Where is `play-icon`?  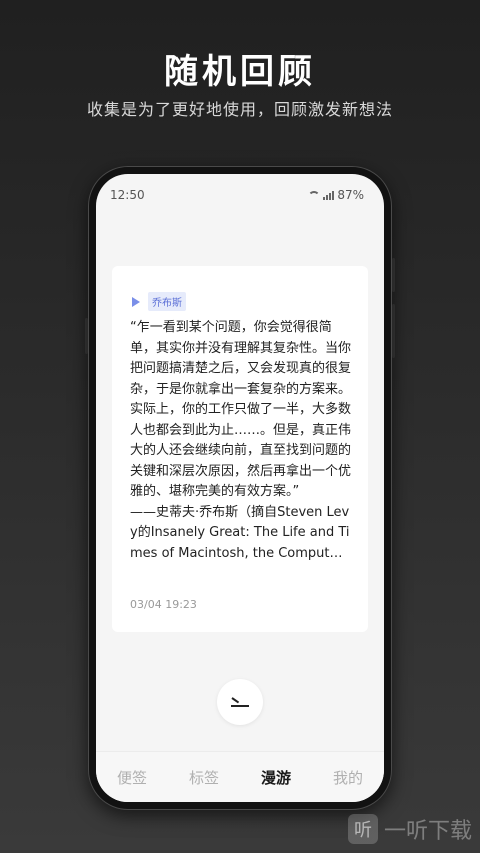 play-icon is located at coordinates (136, 301).